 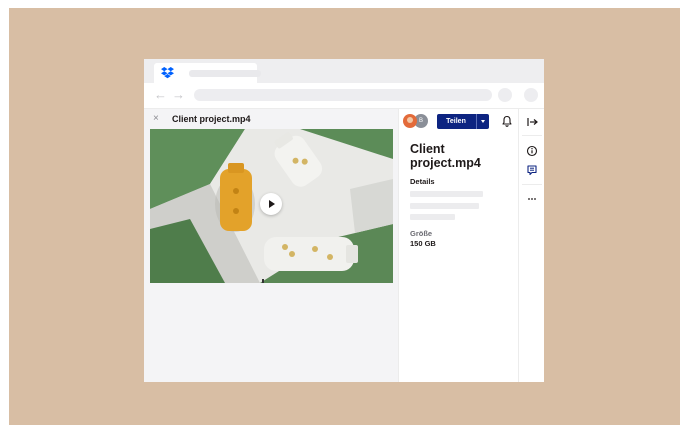 I want to click on close-icon: ×, so click(x=156, y=119).